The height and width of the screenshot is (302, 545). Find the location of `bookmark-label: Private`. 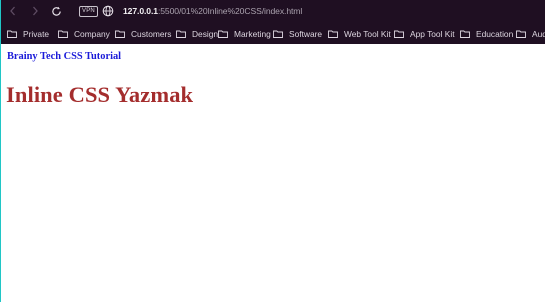

bookmark-label: Private is located at coordinates (36, 33).